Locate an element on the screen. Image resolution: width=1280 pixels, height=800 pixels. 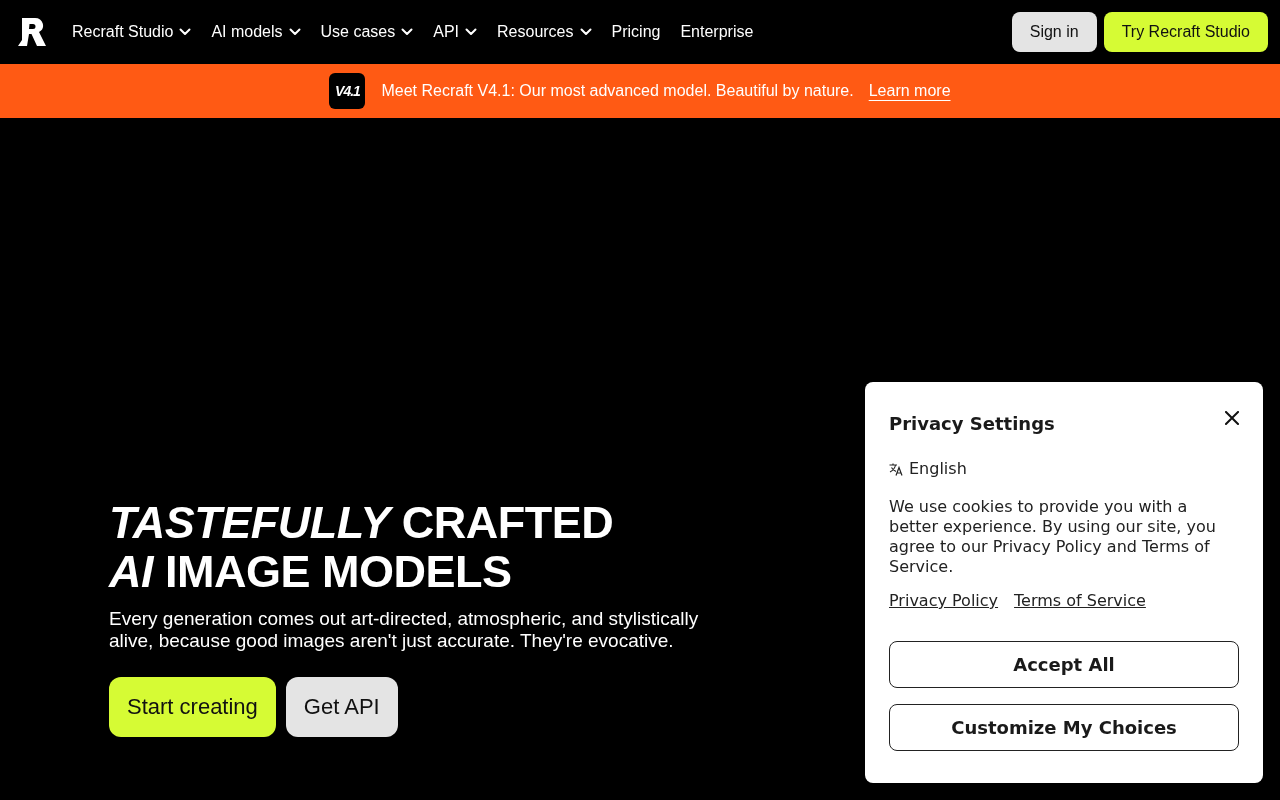
customize-choices-button: Customize My Choices is located at coordinates (1064, 727).